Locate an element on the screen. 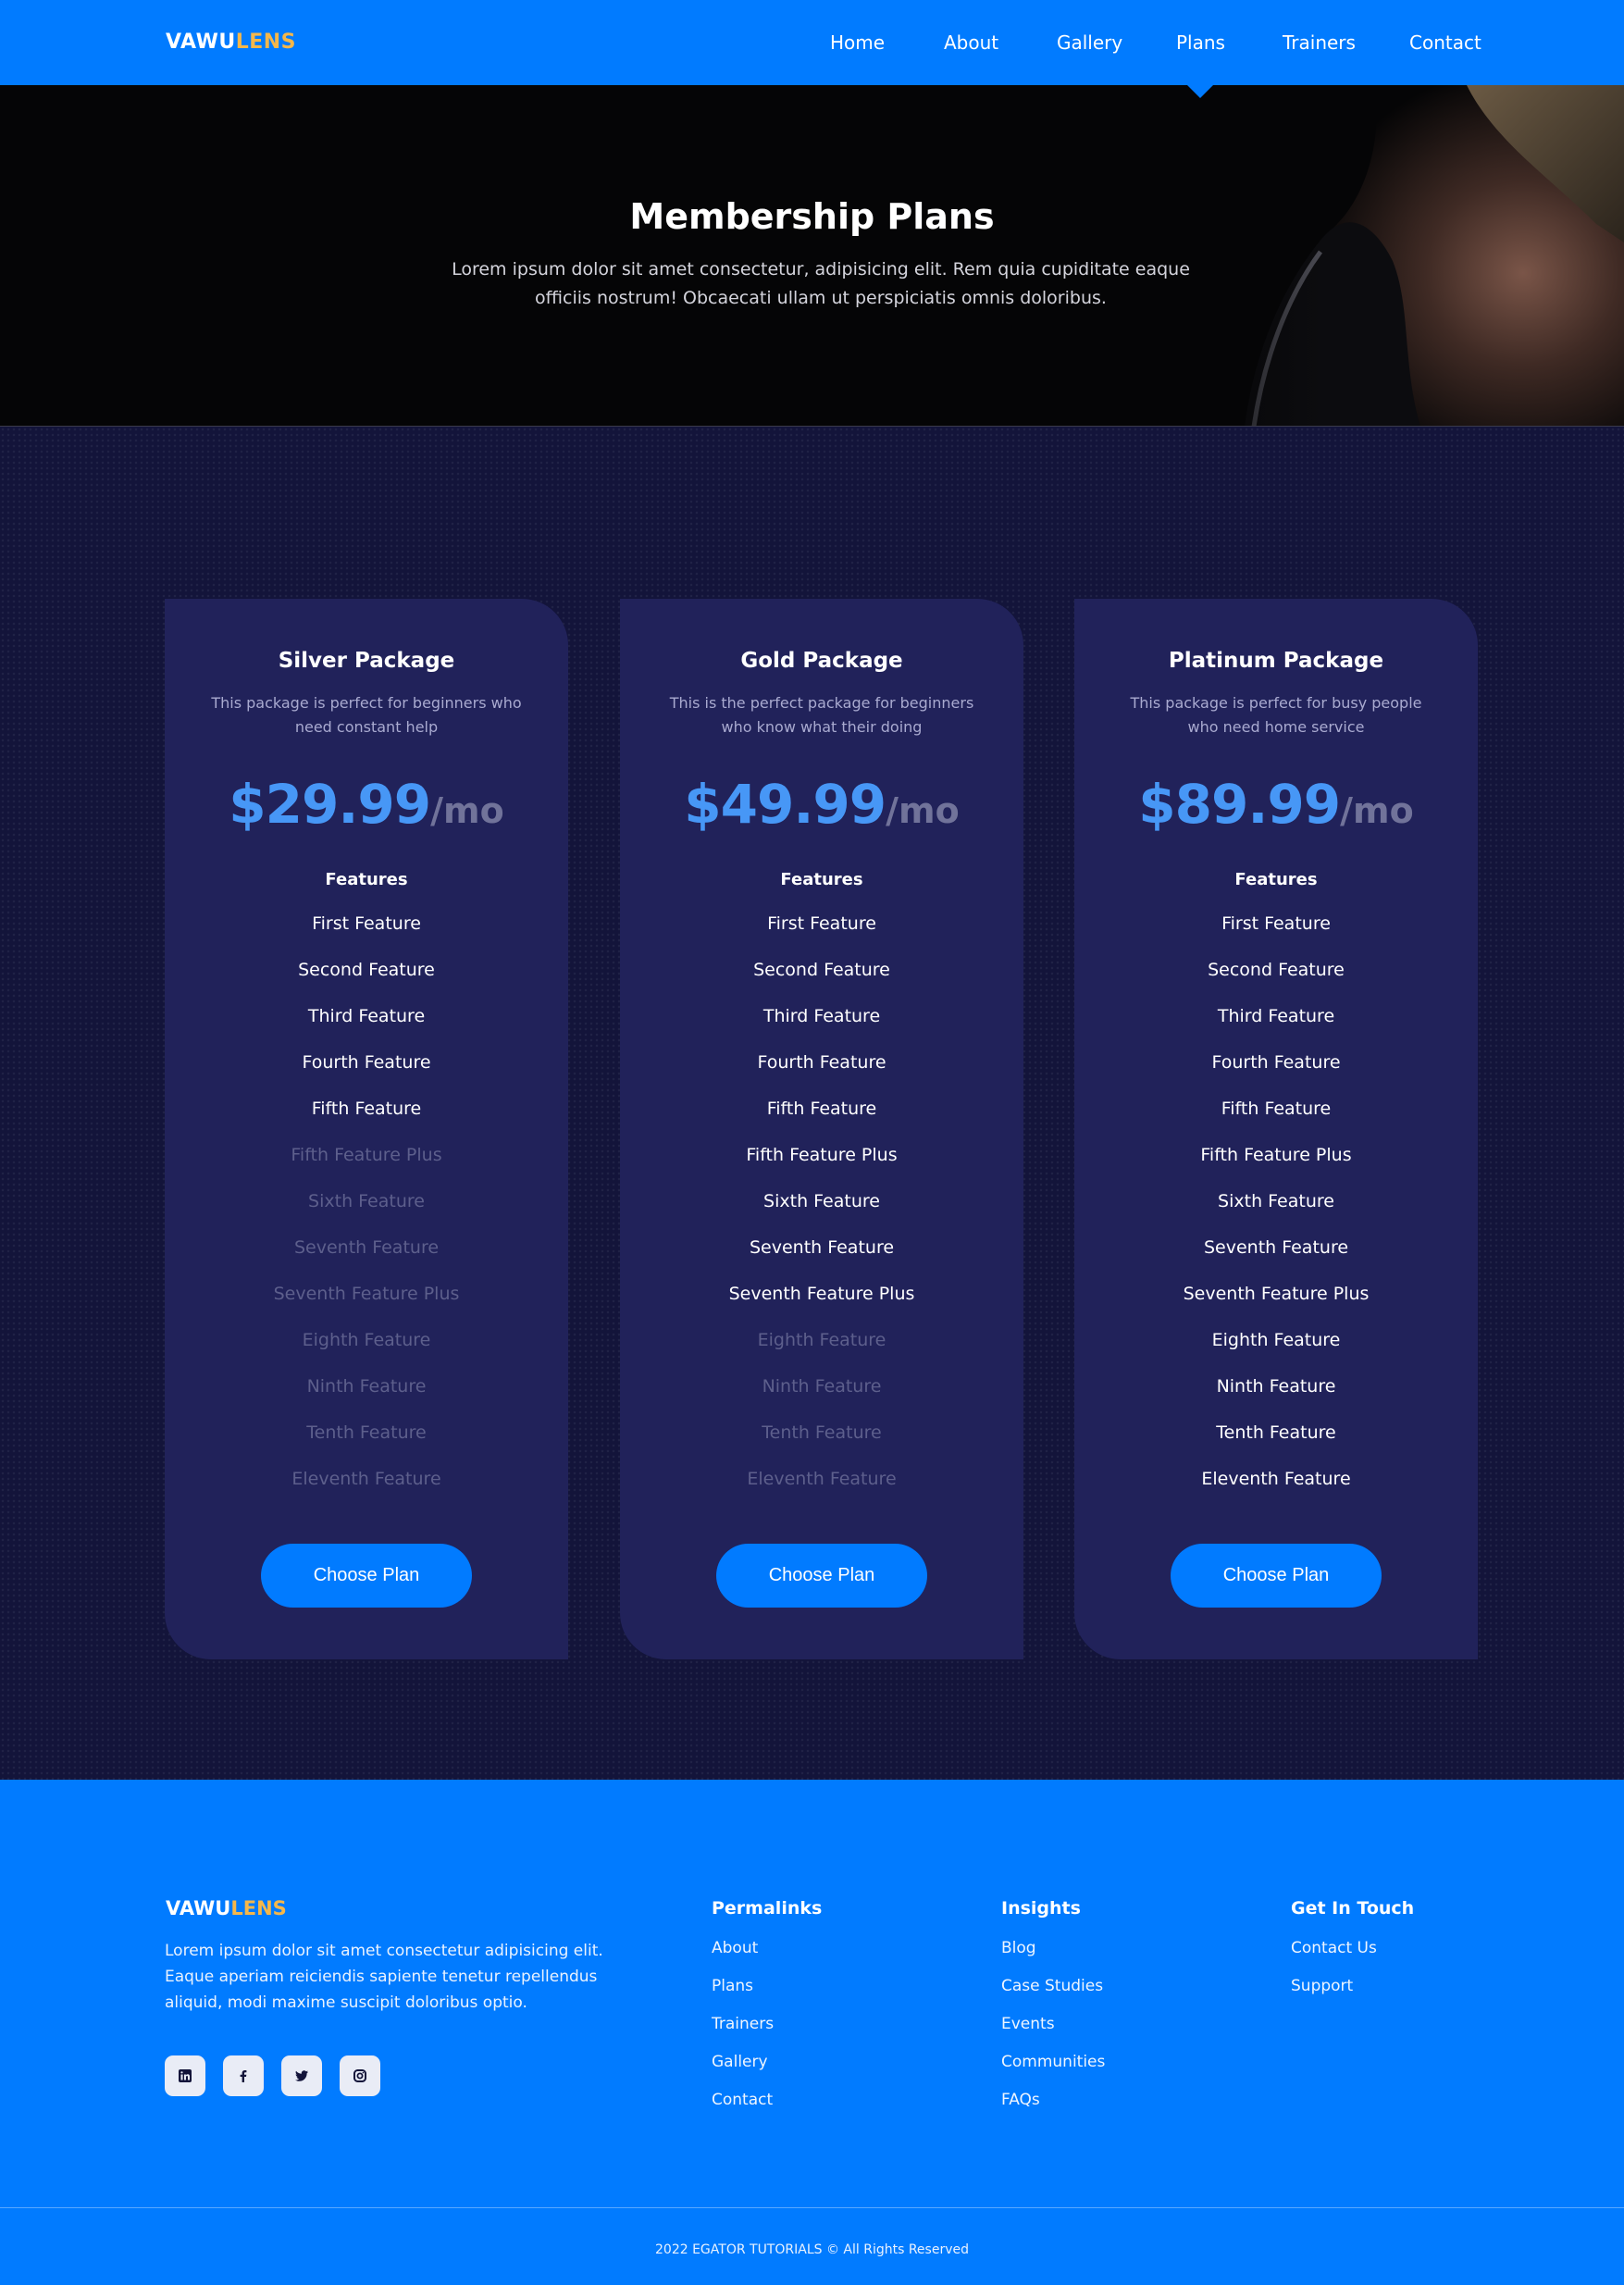 This screenshot has height=2285, width=1624. footer-link-gallery: Gallery is located at coordinates (767, 2072).